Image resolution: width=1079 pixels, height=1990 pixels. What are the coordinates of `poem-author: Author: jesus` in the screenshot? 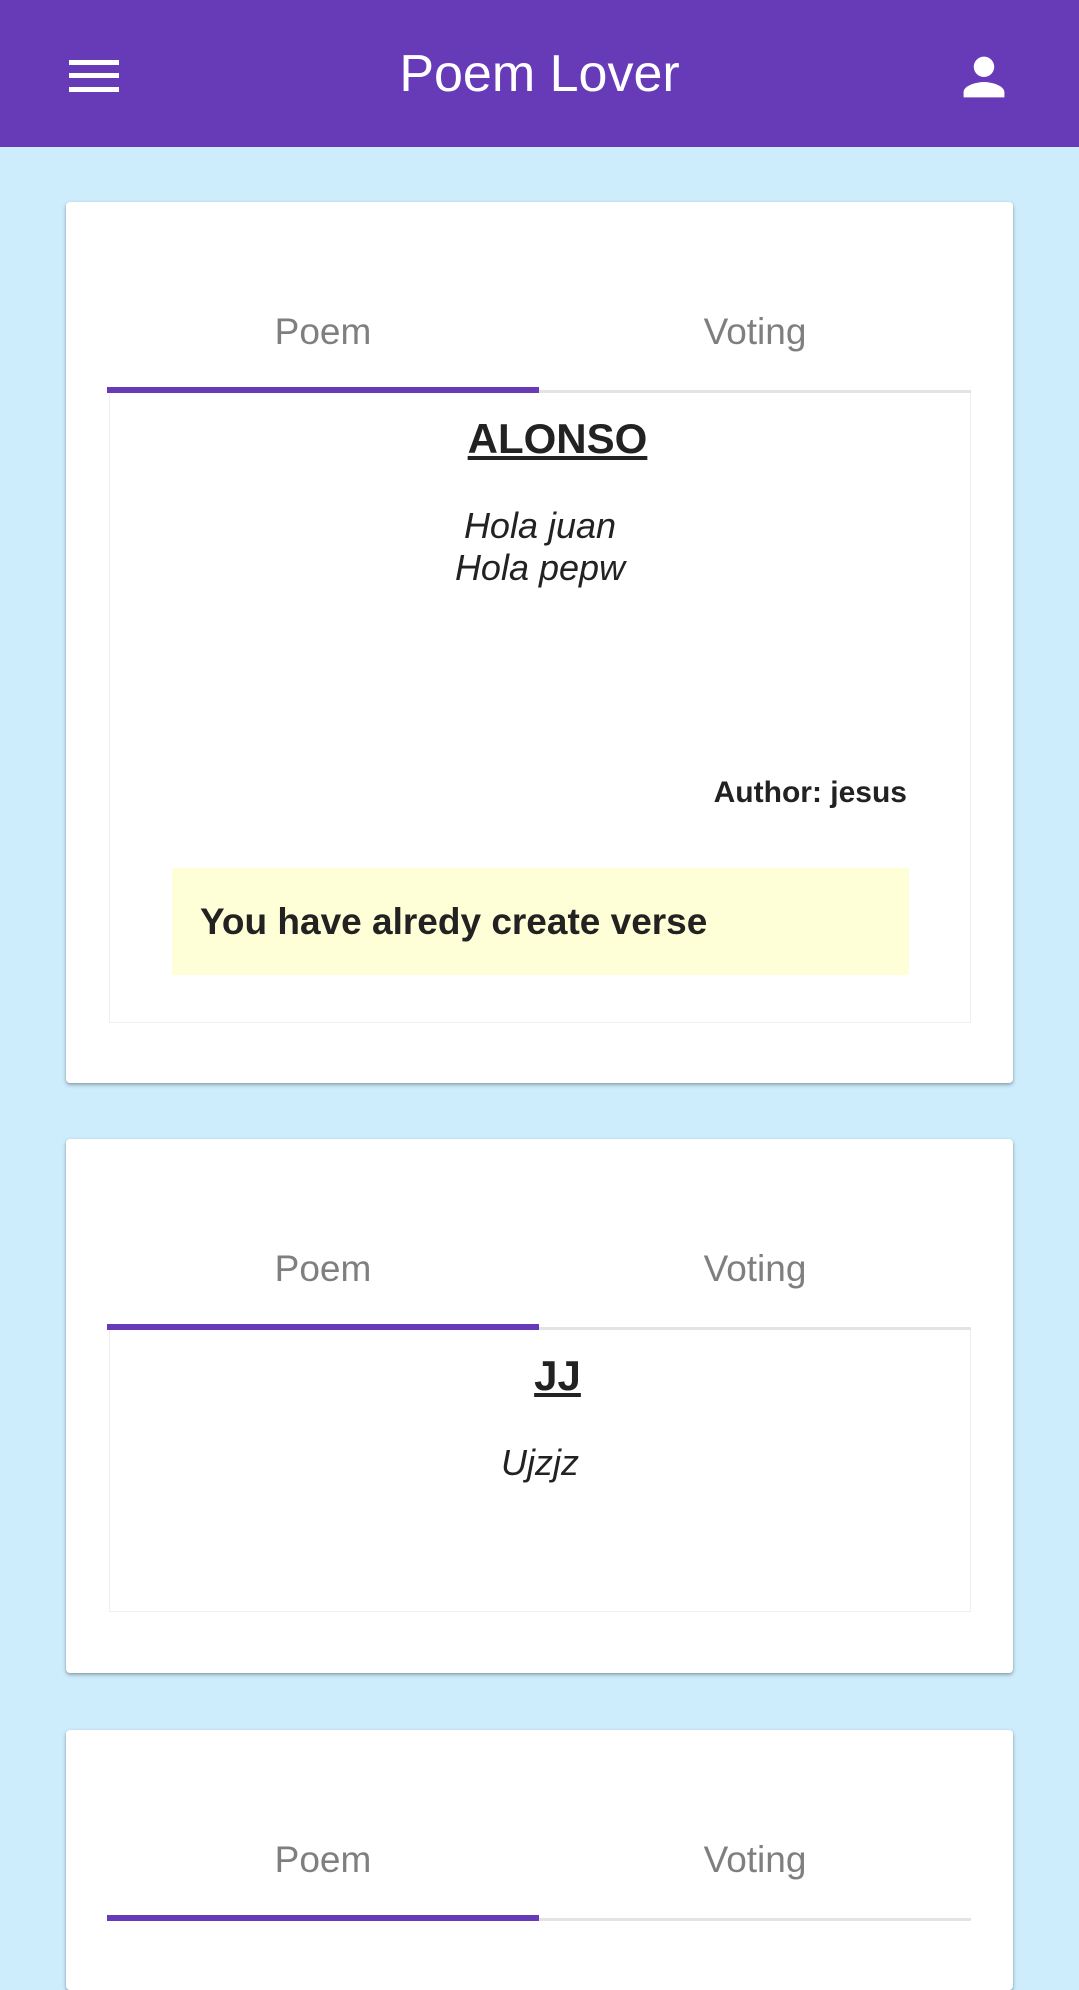 It's located at (810, 792).